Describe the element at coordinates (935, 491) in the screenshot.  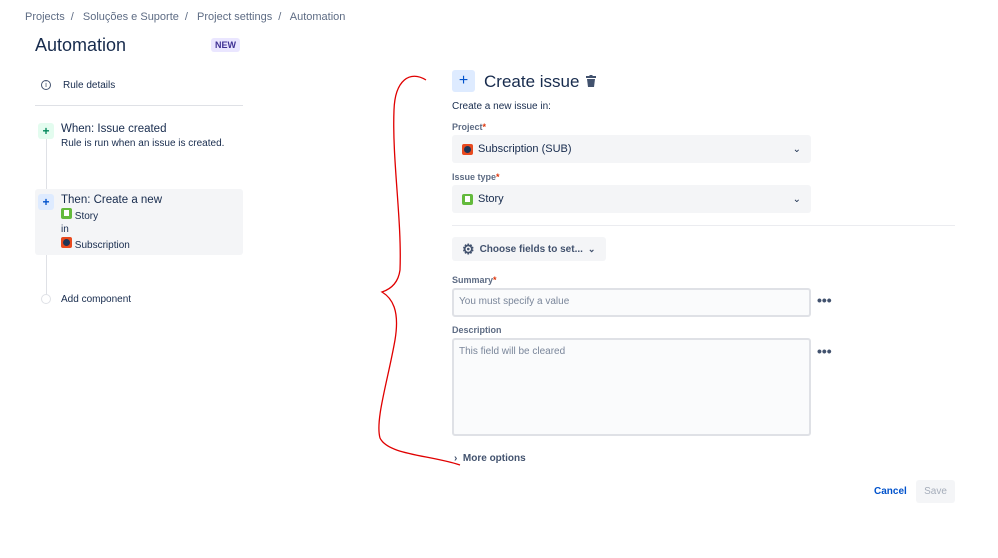
I see `save-button: Save` at that location.